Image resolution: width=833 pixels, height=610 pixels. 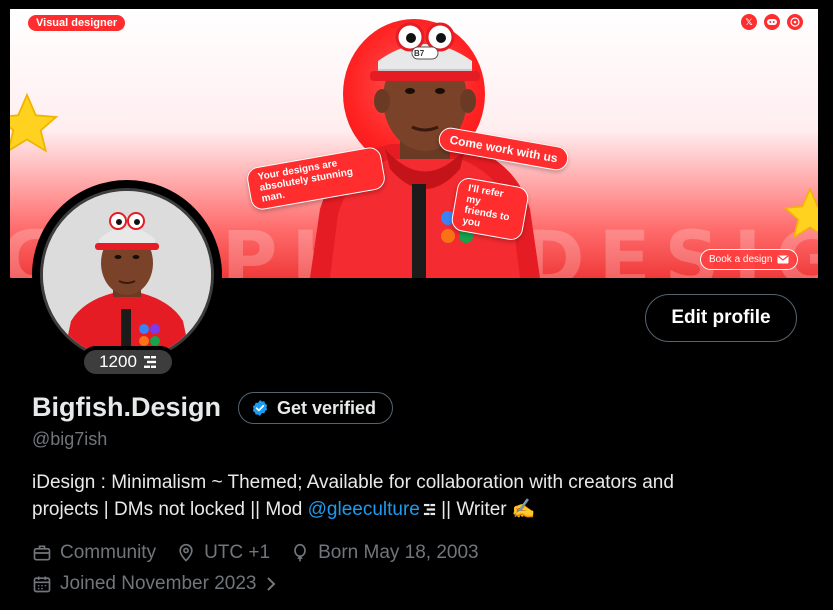 What do you see at coordinates (300, 552) in the screenshot?
I see `balloon-icon` at bounding box center [300, 552].